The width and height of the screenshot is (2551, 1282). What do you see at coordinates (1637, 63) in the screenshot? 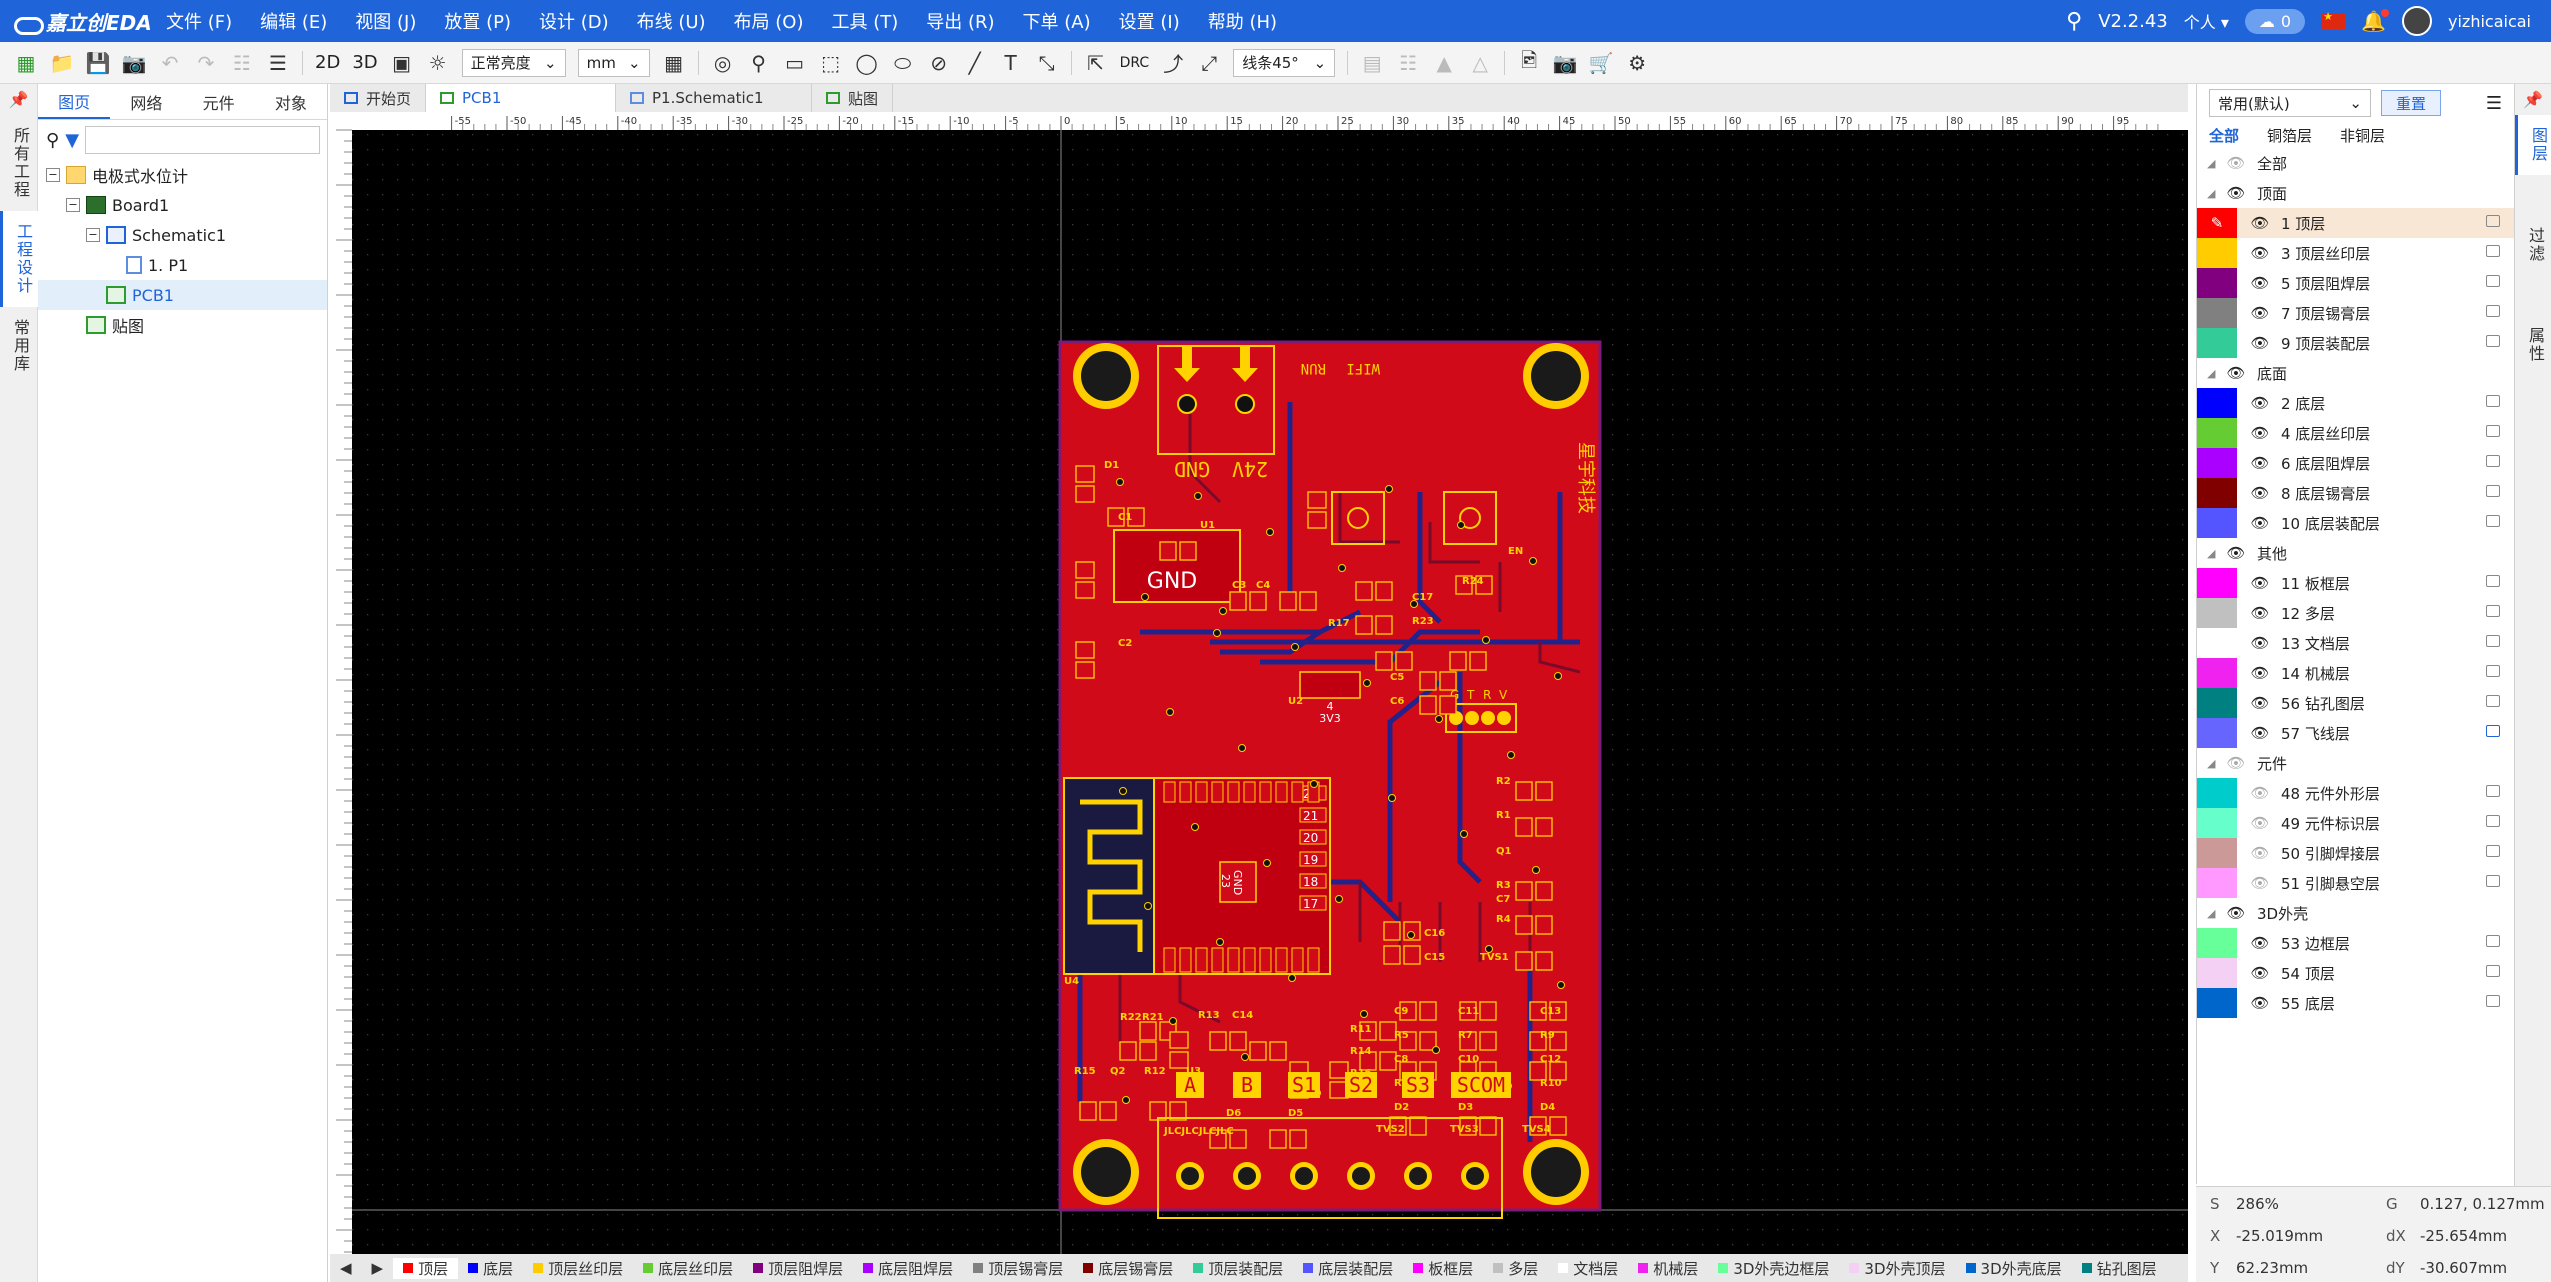
I see `settings-gear-icon: ⚙` at bounding box center [1637, 63].